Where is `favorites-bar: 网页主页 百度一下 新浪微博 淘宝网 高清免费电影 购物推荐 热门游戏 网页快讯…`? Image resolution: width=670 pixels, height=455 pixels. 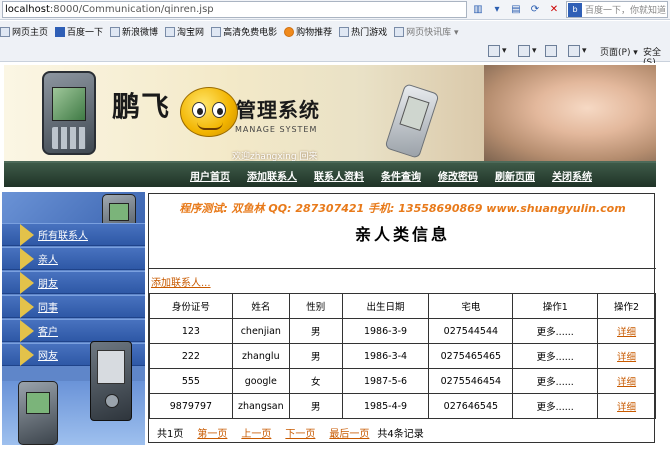
favorites-bar: 网页主页 百度一下 新浪微博 淘宝网 高清免费电影 购物推荐 热门游戏 网页快讯… is located at coordinates (335, 31).